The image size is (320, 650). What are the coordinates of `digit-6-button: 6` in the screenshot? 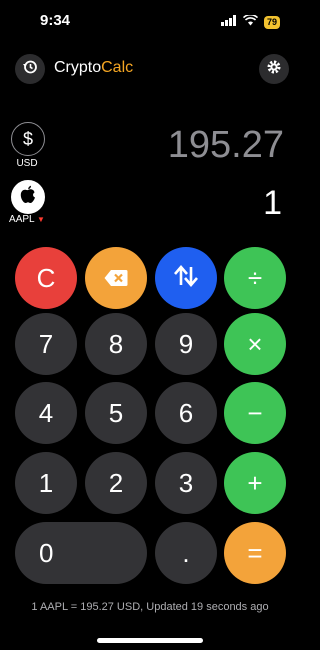 It's located at (186, 413).